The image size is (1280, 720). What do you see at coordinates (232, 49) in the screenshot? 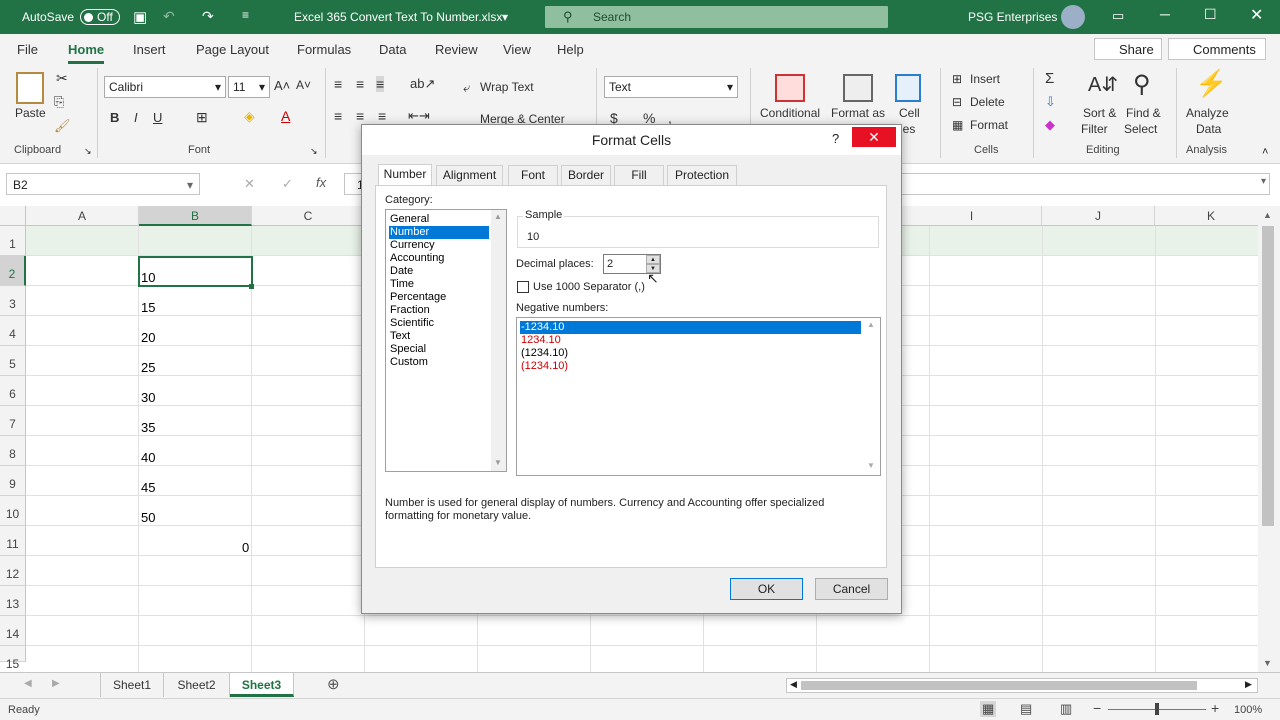
I see `tab-page-layout: Page Layout` at bounding box center [232, 49].